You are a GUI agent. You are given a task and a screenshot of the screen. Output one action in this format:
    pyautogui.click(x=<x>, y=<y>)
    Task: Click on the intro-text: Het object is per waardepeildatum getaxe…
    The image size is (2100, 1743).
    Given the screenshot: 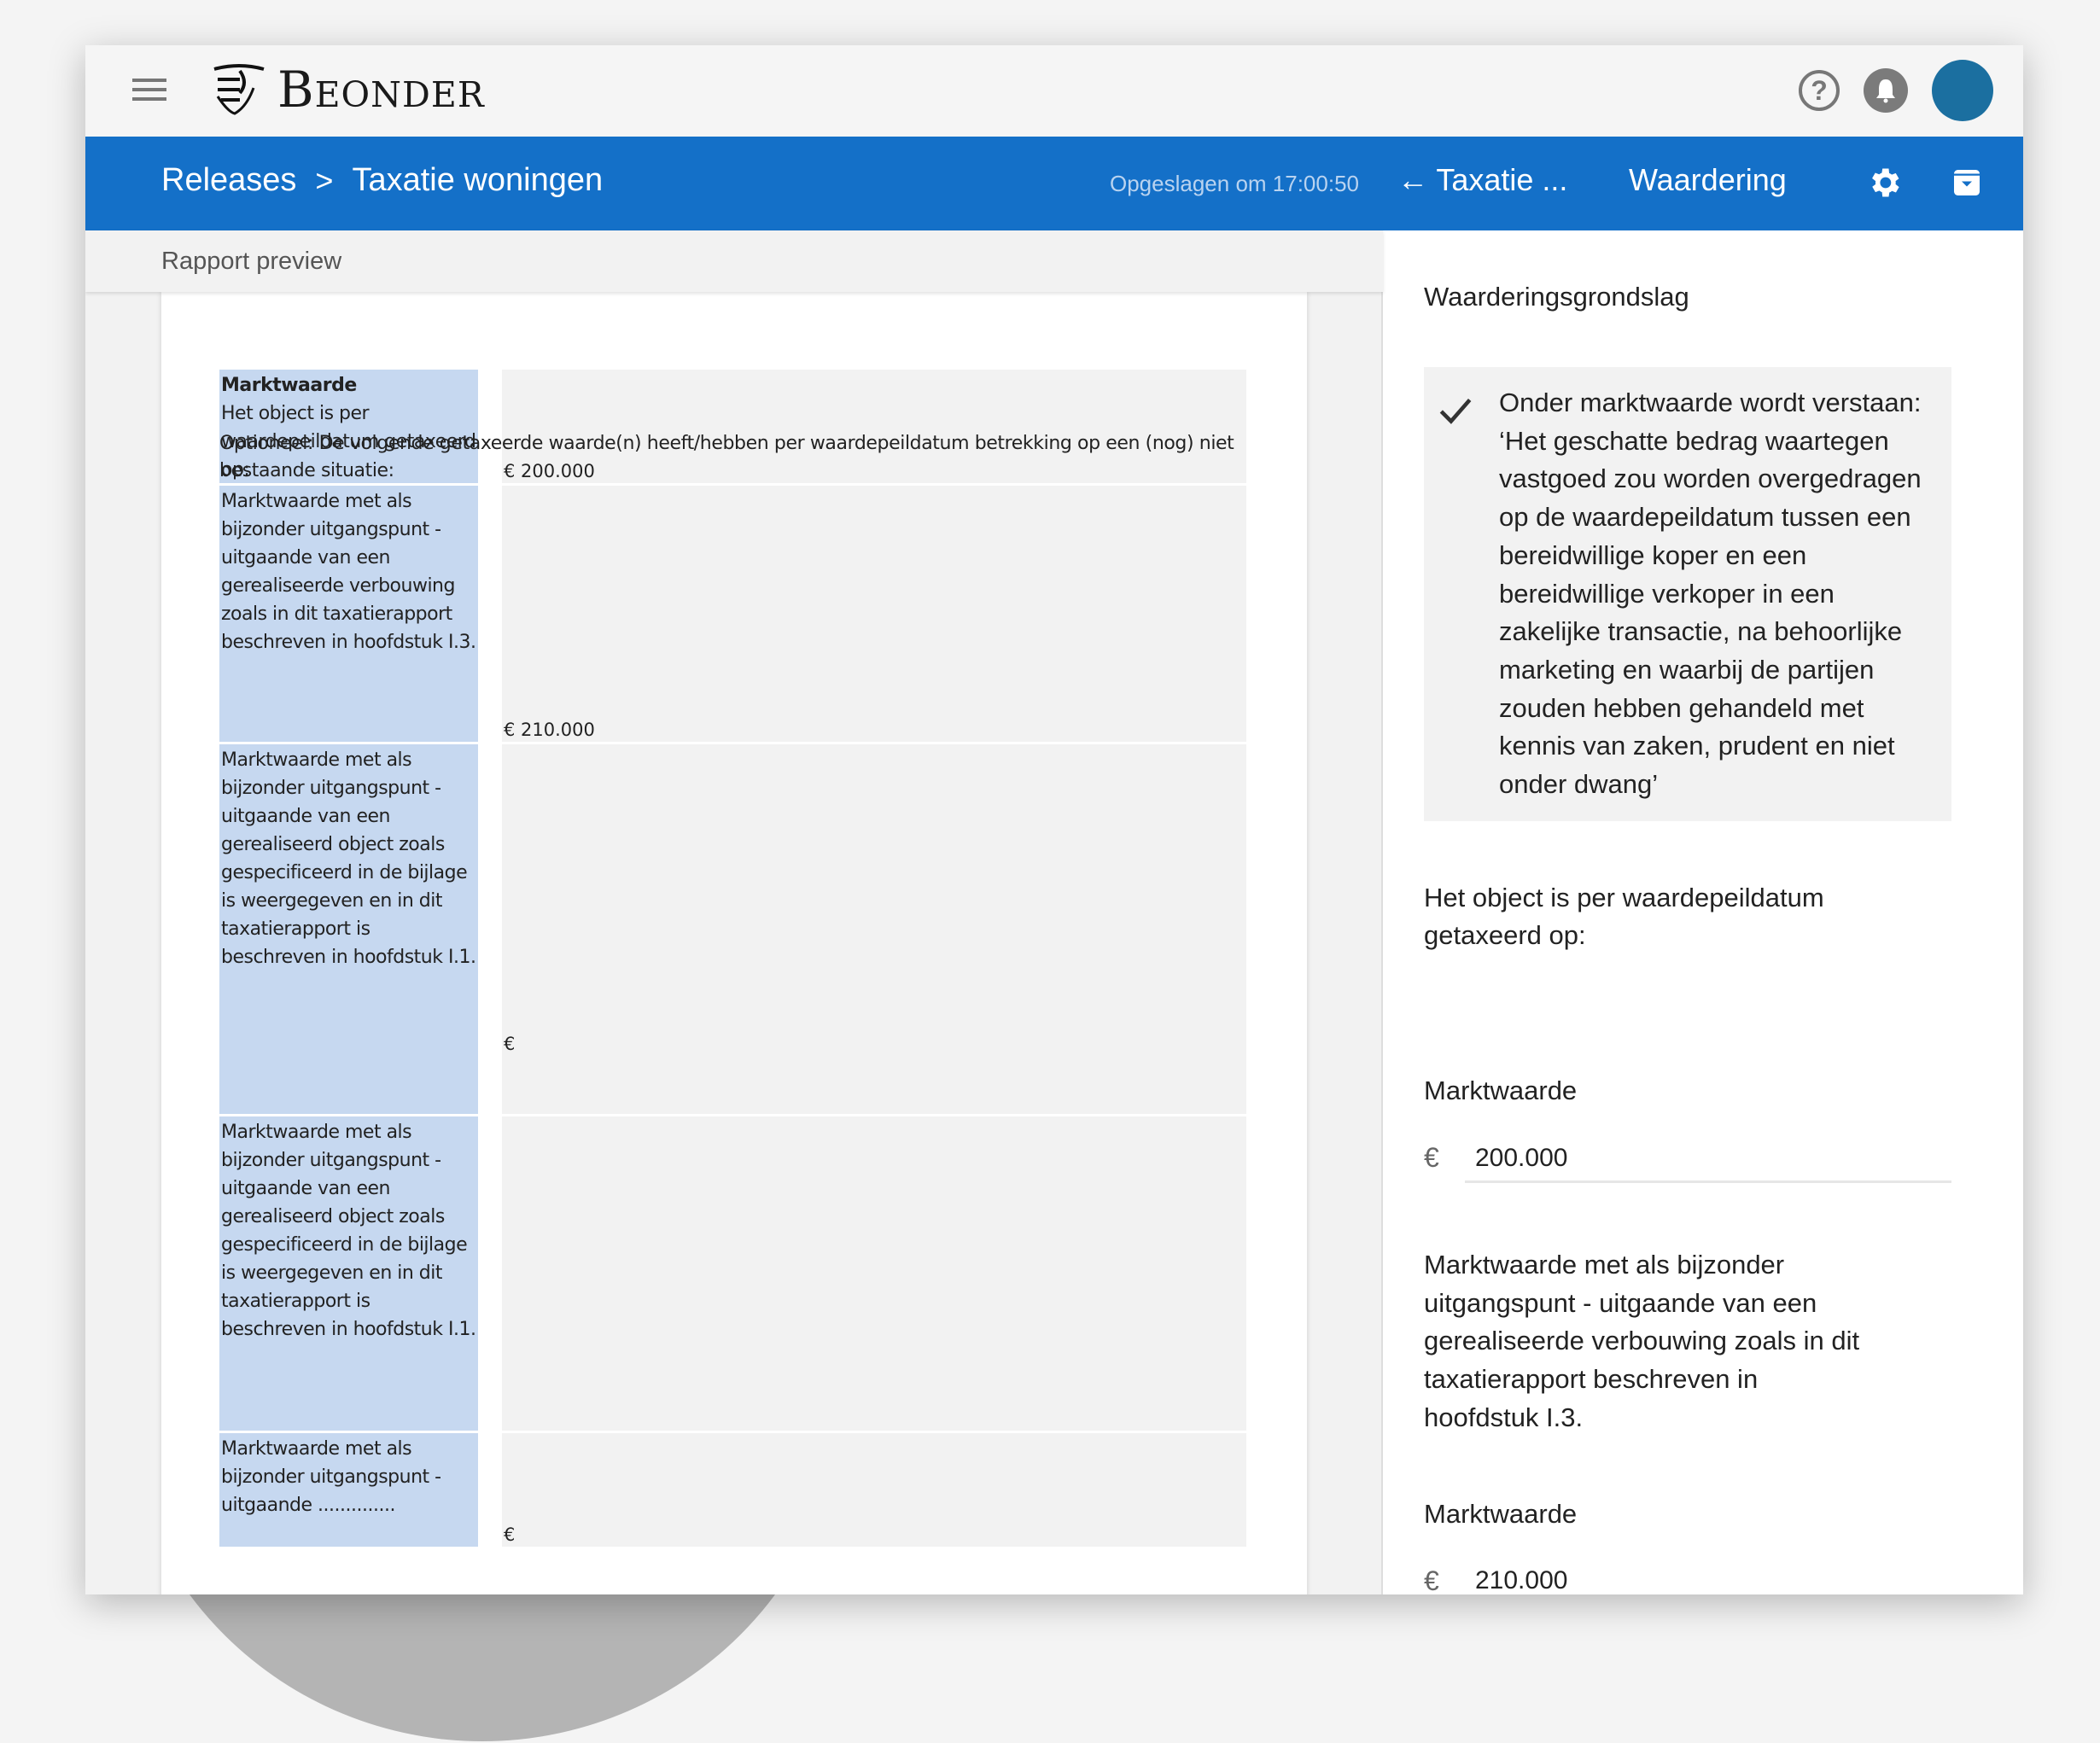 What is the action you would take?
    pyautogui.click(x=1624, y=916)
    